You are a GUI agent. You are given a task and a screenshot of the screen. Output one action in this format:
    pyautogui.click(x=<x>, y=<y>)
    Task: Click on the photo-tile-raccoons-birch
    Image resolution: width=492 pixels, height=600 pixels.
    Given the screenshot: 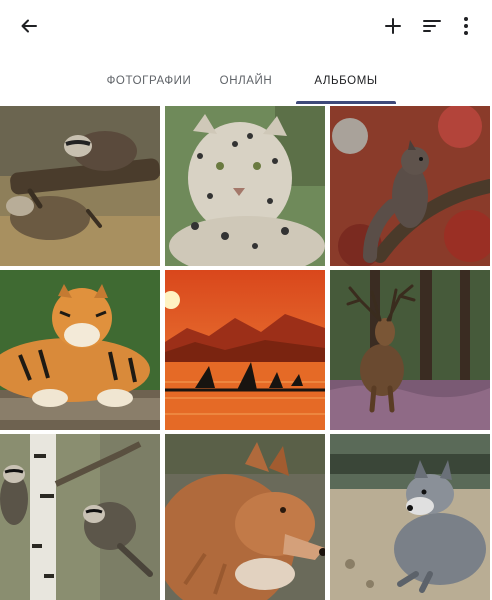 What is the action you would take?
    pyautogui.click(x=80, y=517)
    